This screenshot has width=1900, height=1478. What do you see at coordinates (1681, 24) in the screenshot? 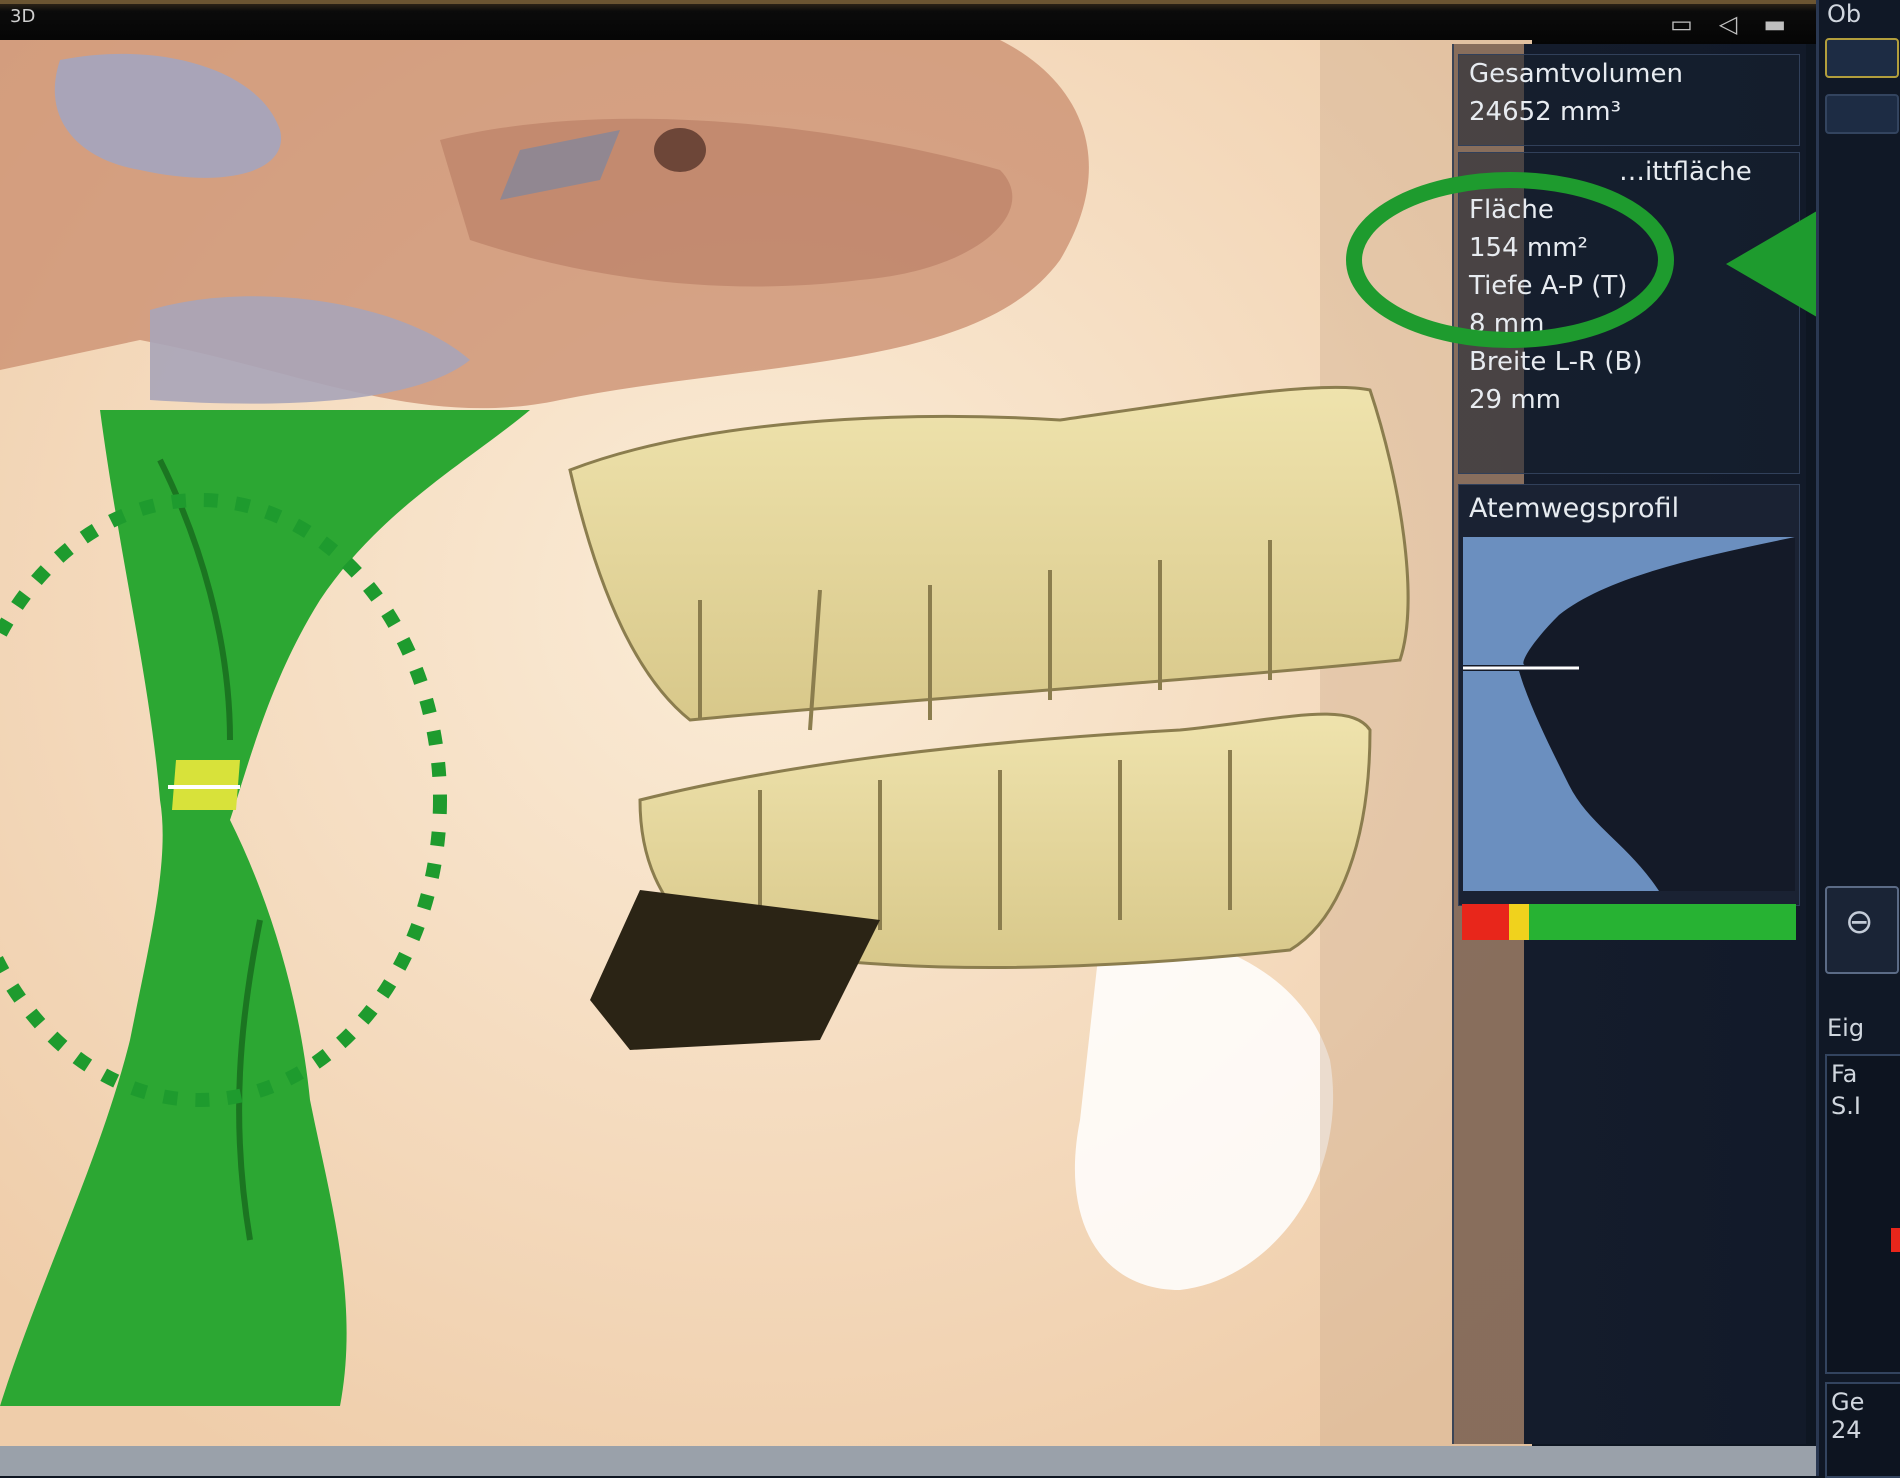
I see `screenshot-icon: ▭` at bounding box center [1681, 24].